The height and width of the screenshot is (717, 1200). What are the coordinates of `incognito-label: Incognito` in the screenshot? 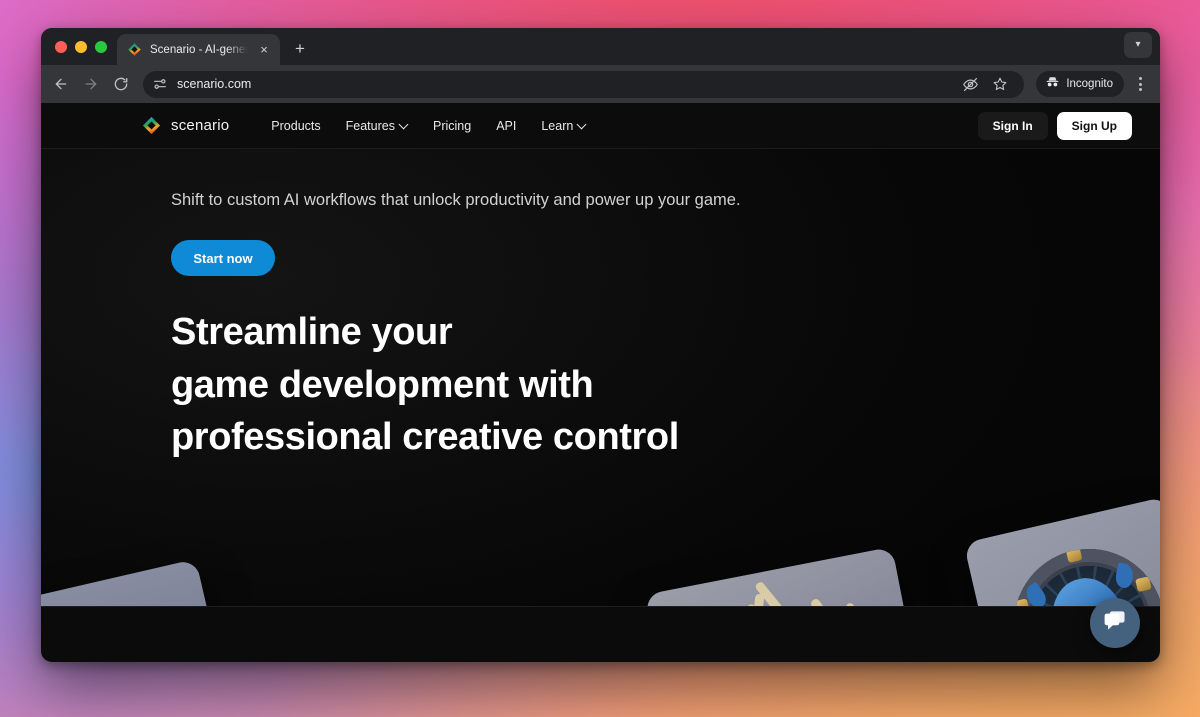 It's located at (1089, 84).